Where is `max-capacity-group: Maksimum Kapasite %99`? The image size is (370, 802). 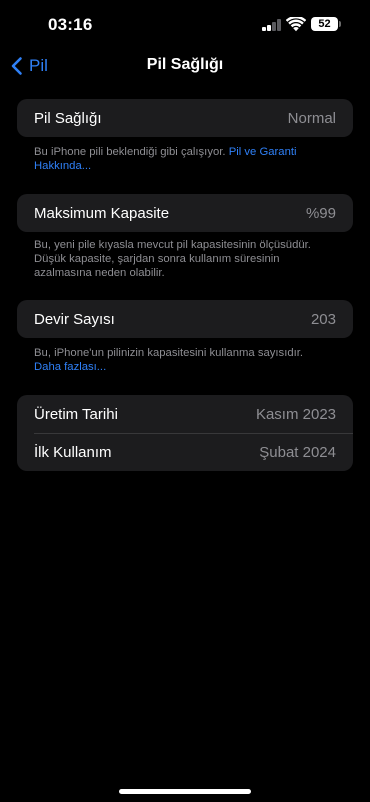 max-capacity-group: Maksimum Kapasite %99 is located at coordinates (185, 213).